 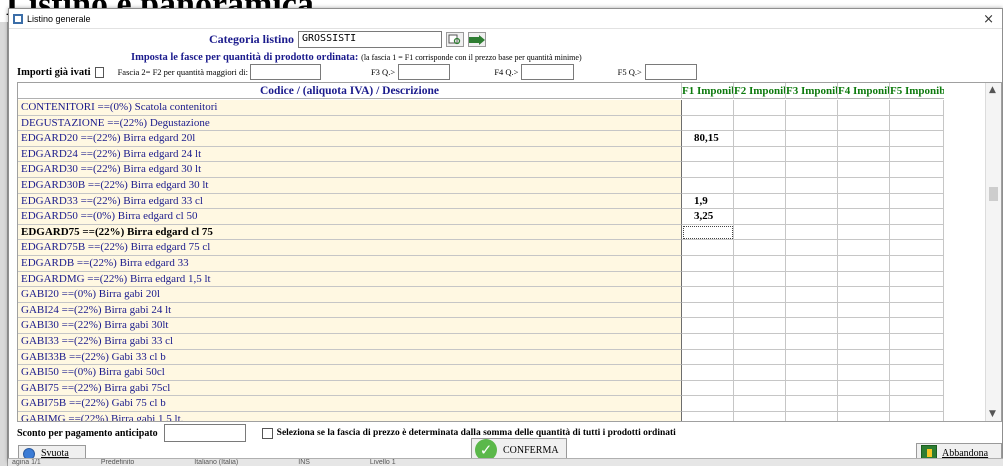 I want to click on row-description: GABIMG ==(22%) Birra gabi 1,5 lt., so click(x=350, y=416).